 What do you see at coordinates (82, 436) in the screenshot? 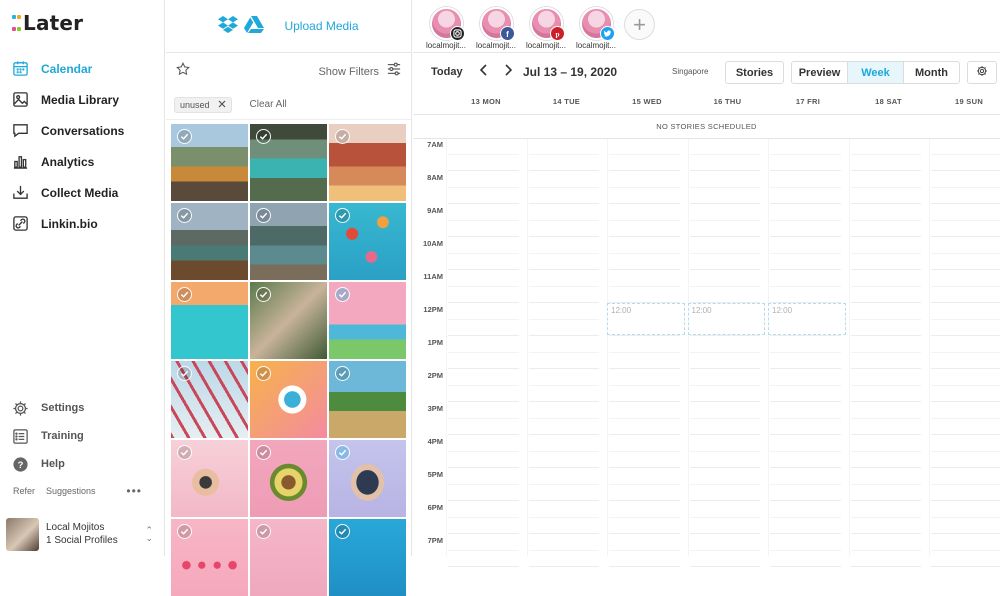
I see `nav-item-training: Training` at bounding box center [82, 436].